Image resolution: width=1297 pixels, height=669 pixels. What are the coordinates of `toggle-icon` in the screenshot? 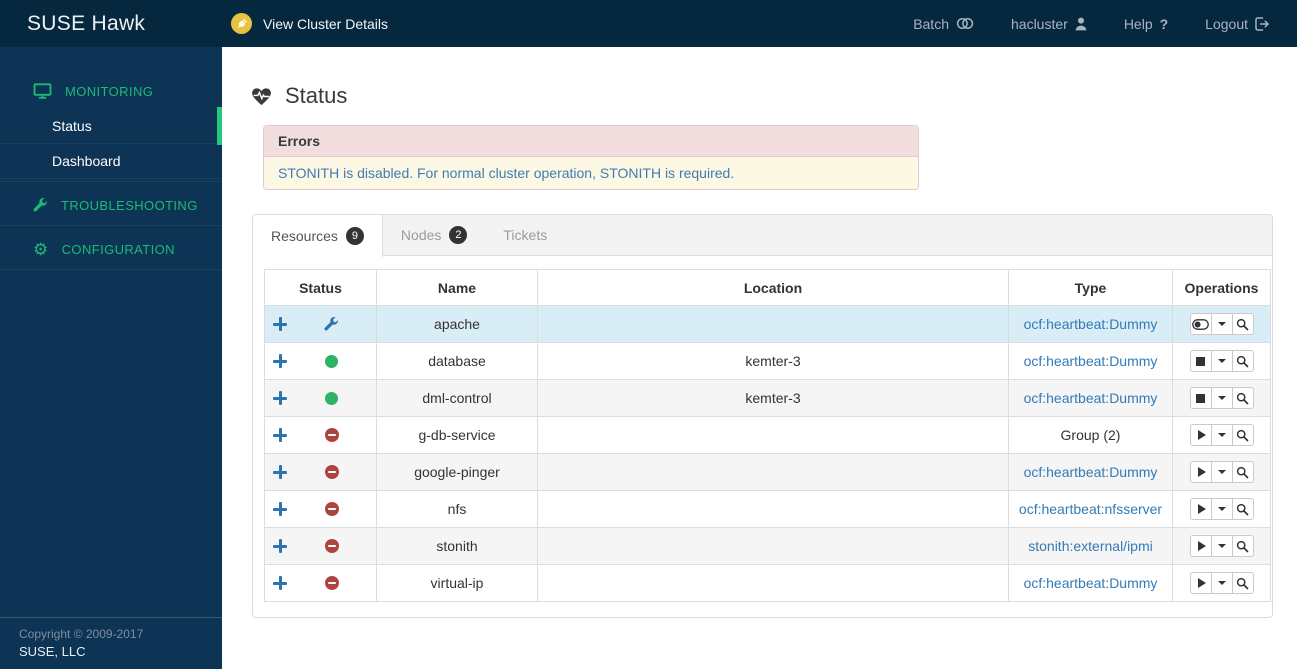 It's located at (1200, 324).